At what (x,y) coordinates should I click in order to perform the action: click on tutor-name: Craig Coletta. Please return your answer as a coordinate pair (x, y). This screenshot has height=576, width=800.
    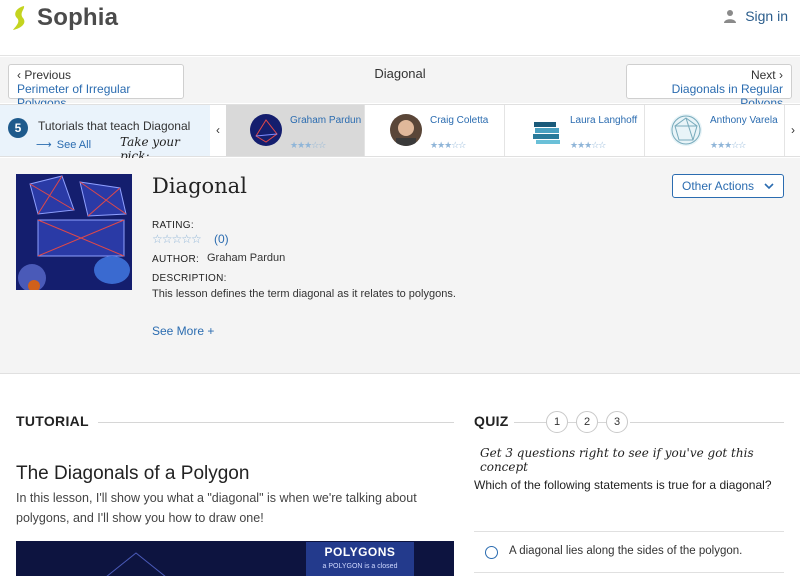
    Looking at the image, I should click on (459, 120).